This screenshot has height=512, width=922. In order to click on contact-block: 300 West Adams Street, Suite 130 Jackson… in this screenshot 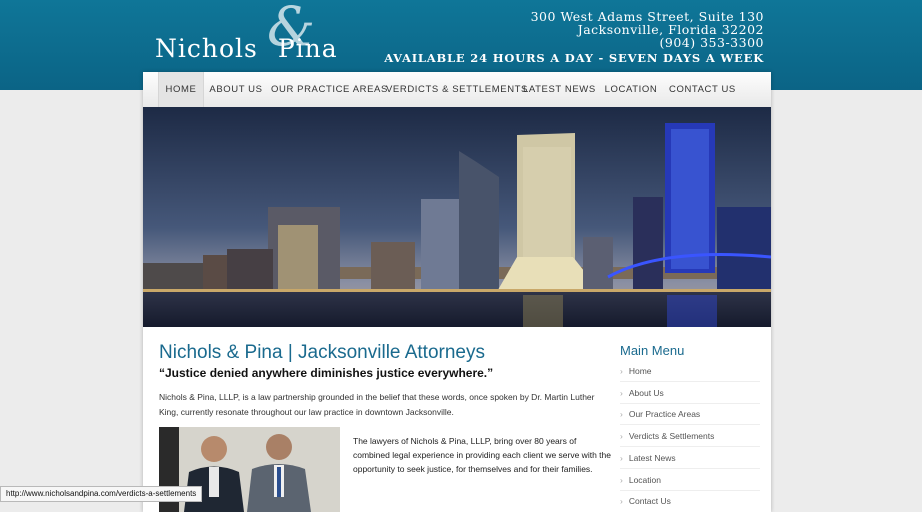, I will do `click(574, 37)`.